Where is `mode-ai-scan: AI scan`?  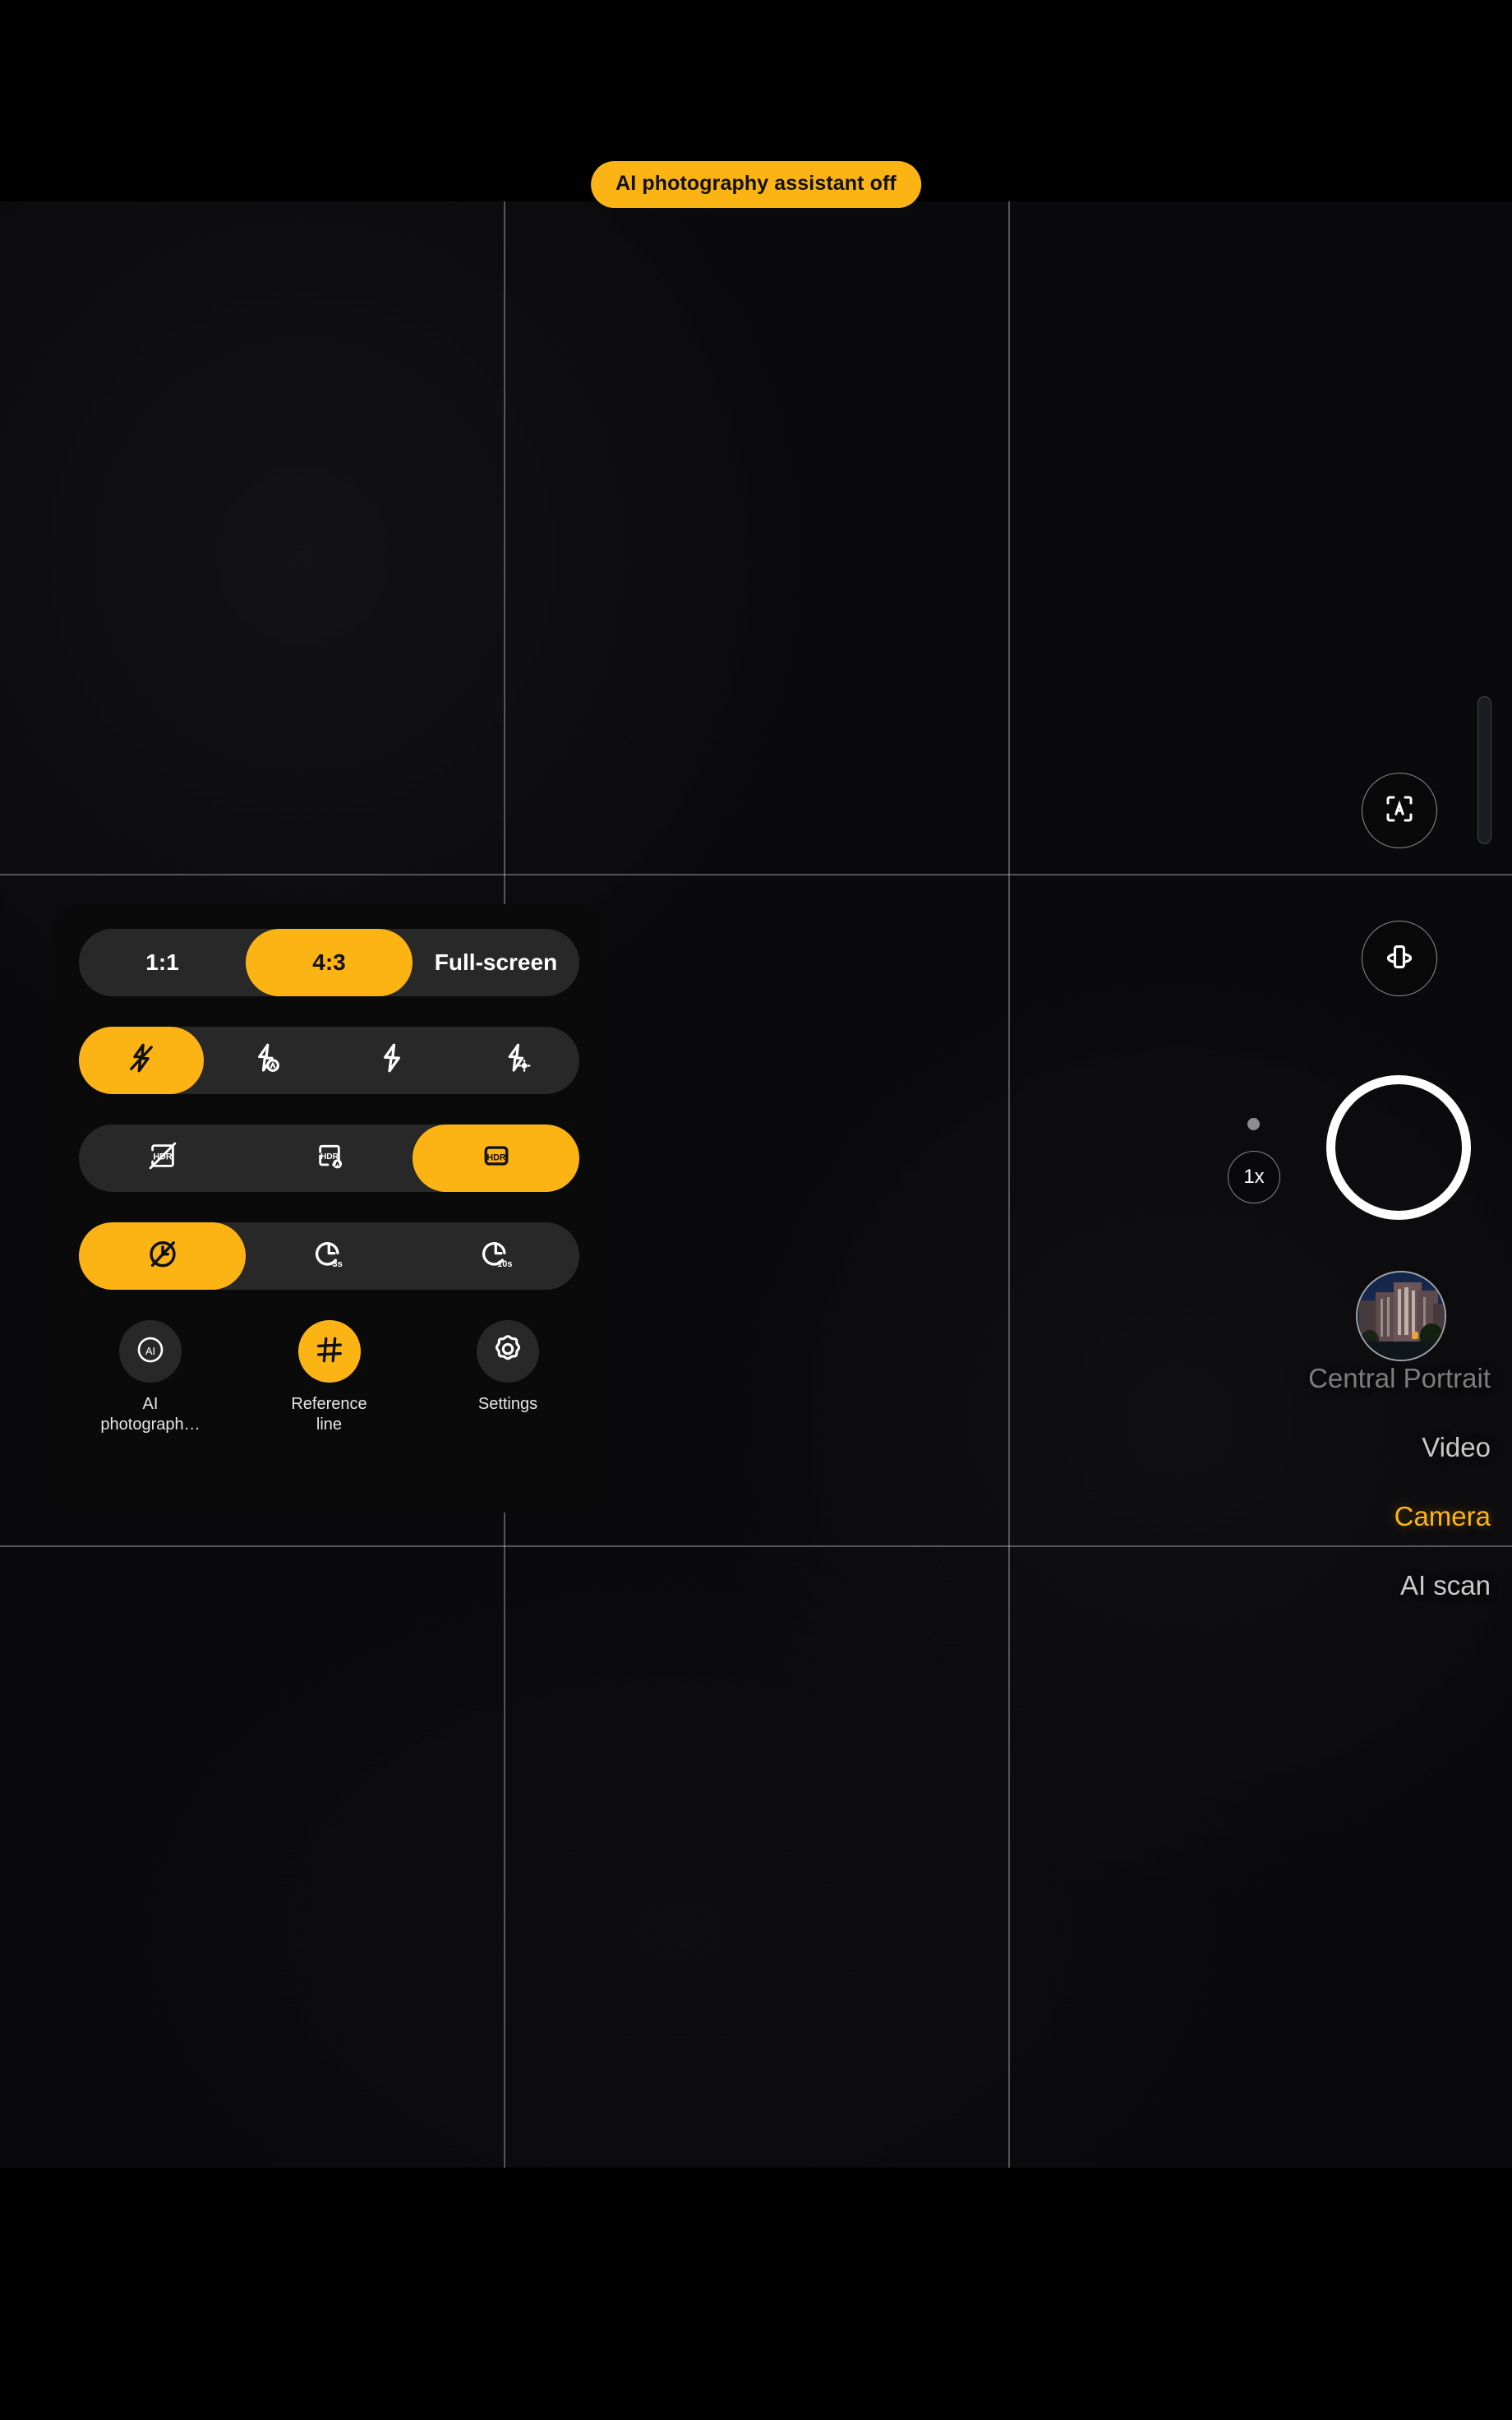
mode-ai-scan: AI scan is located at coordinates (1445, 1585).